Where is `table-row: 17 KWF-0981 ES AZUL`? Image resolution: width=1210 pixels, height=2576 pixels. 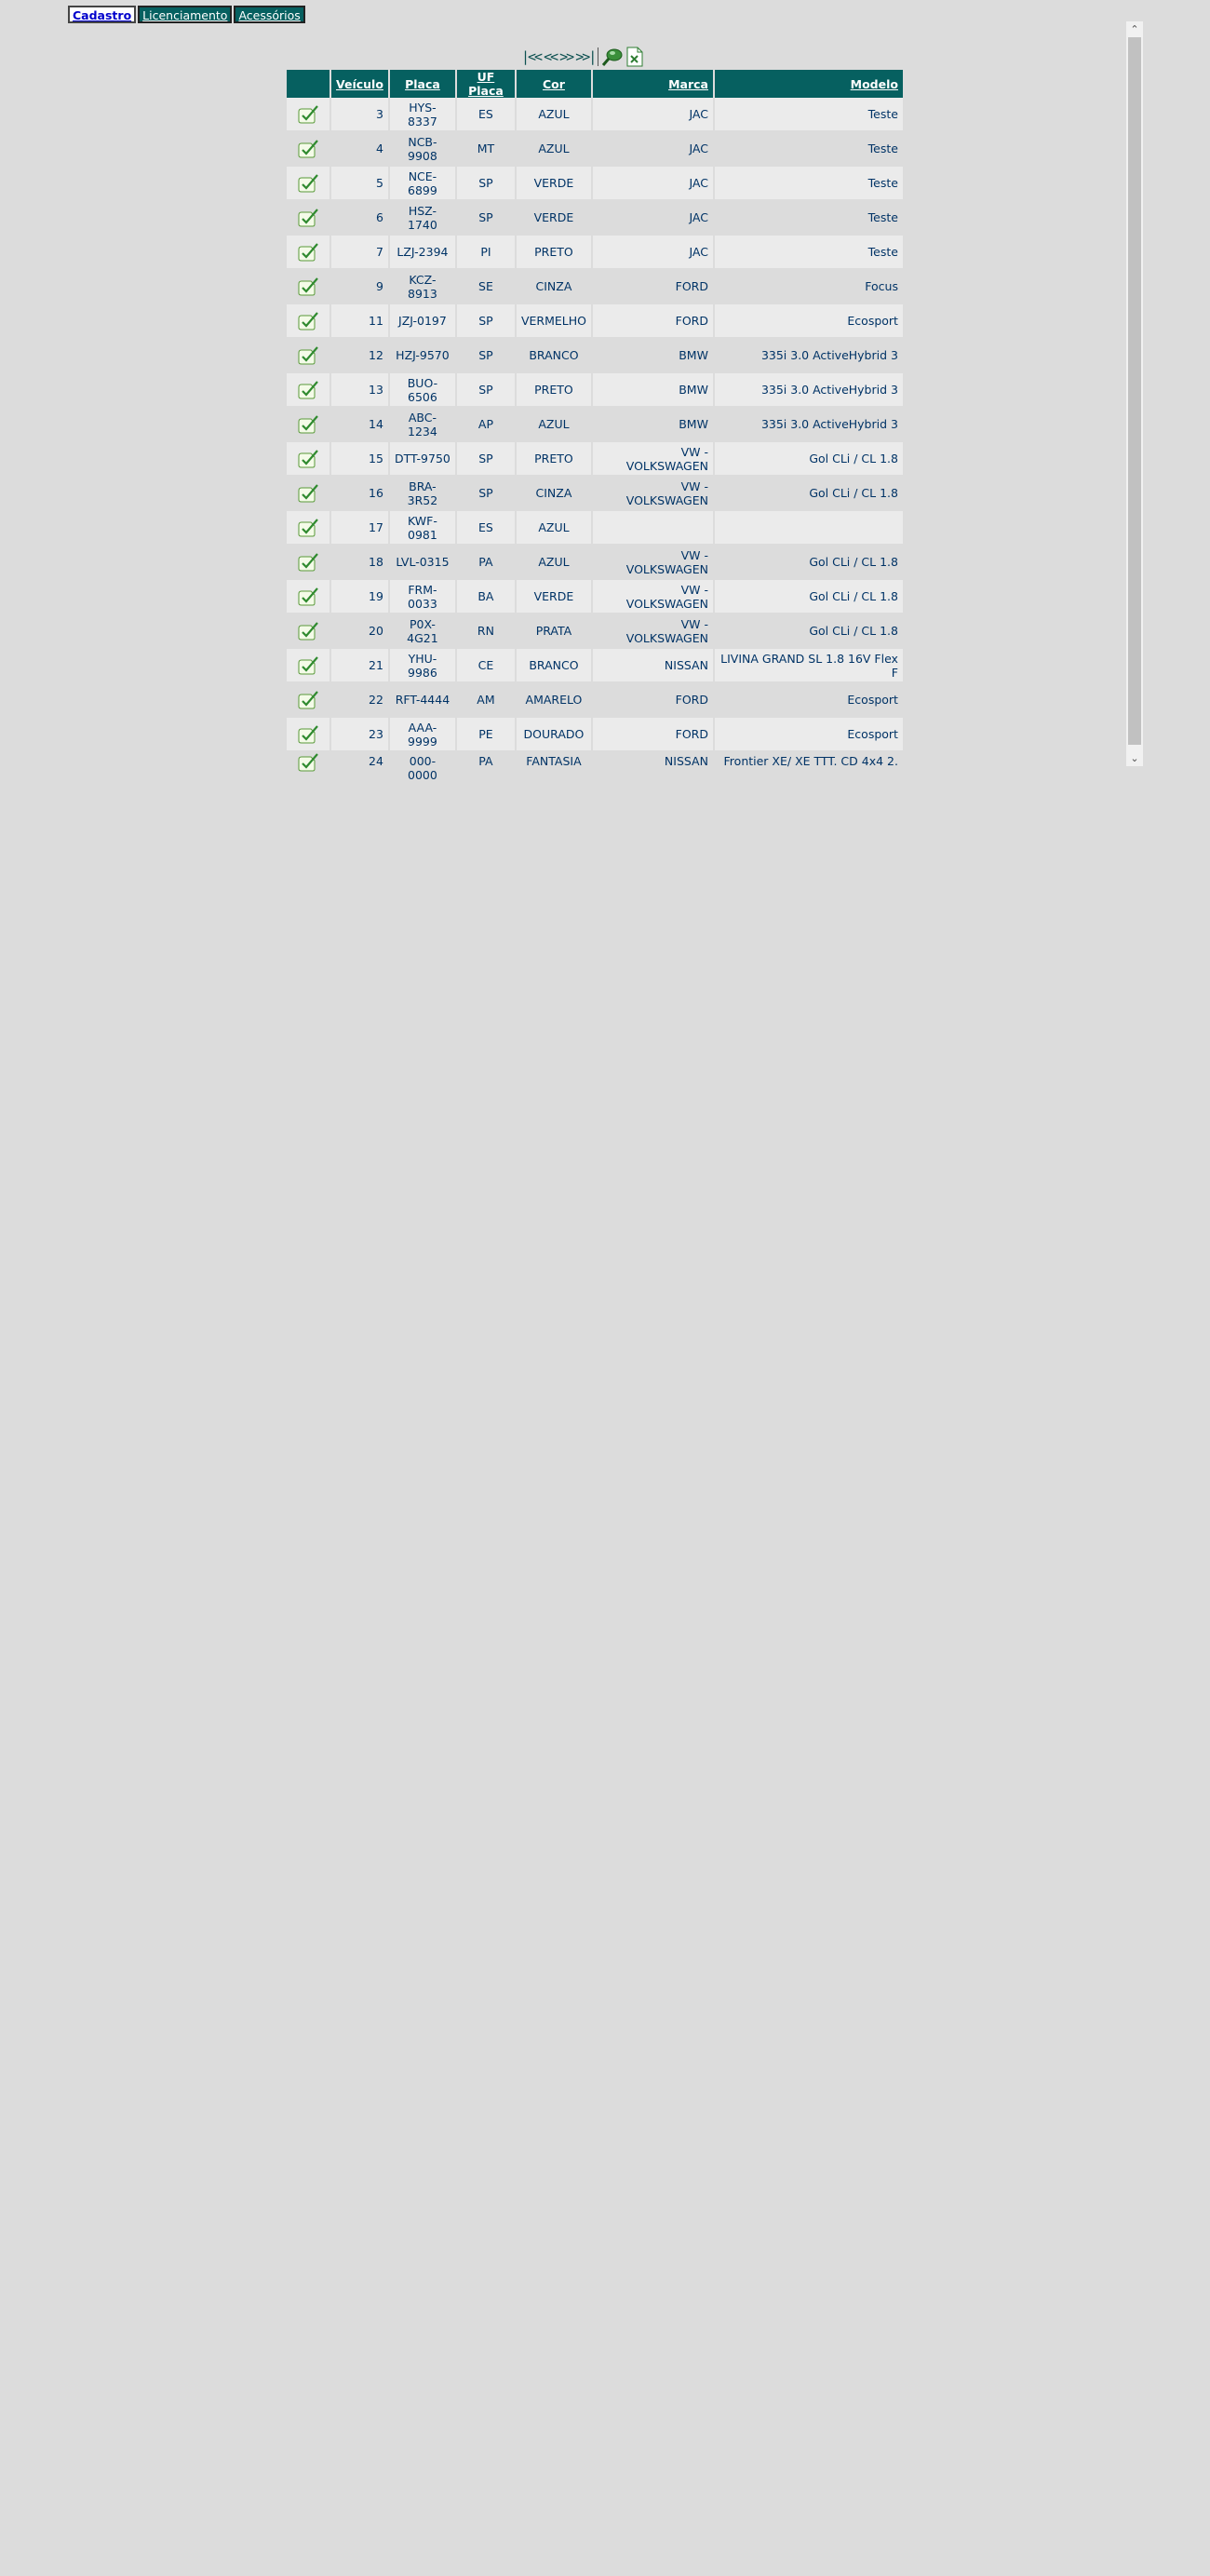
table-row: 17 KWF-0981 ES AZUL is located at coordinates (595, 528).